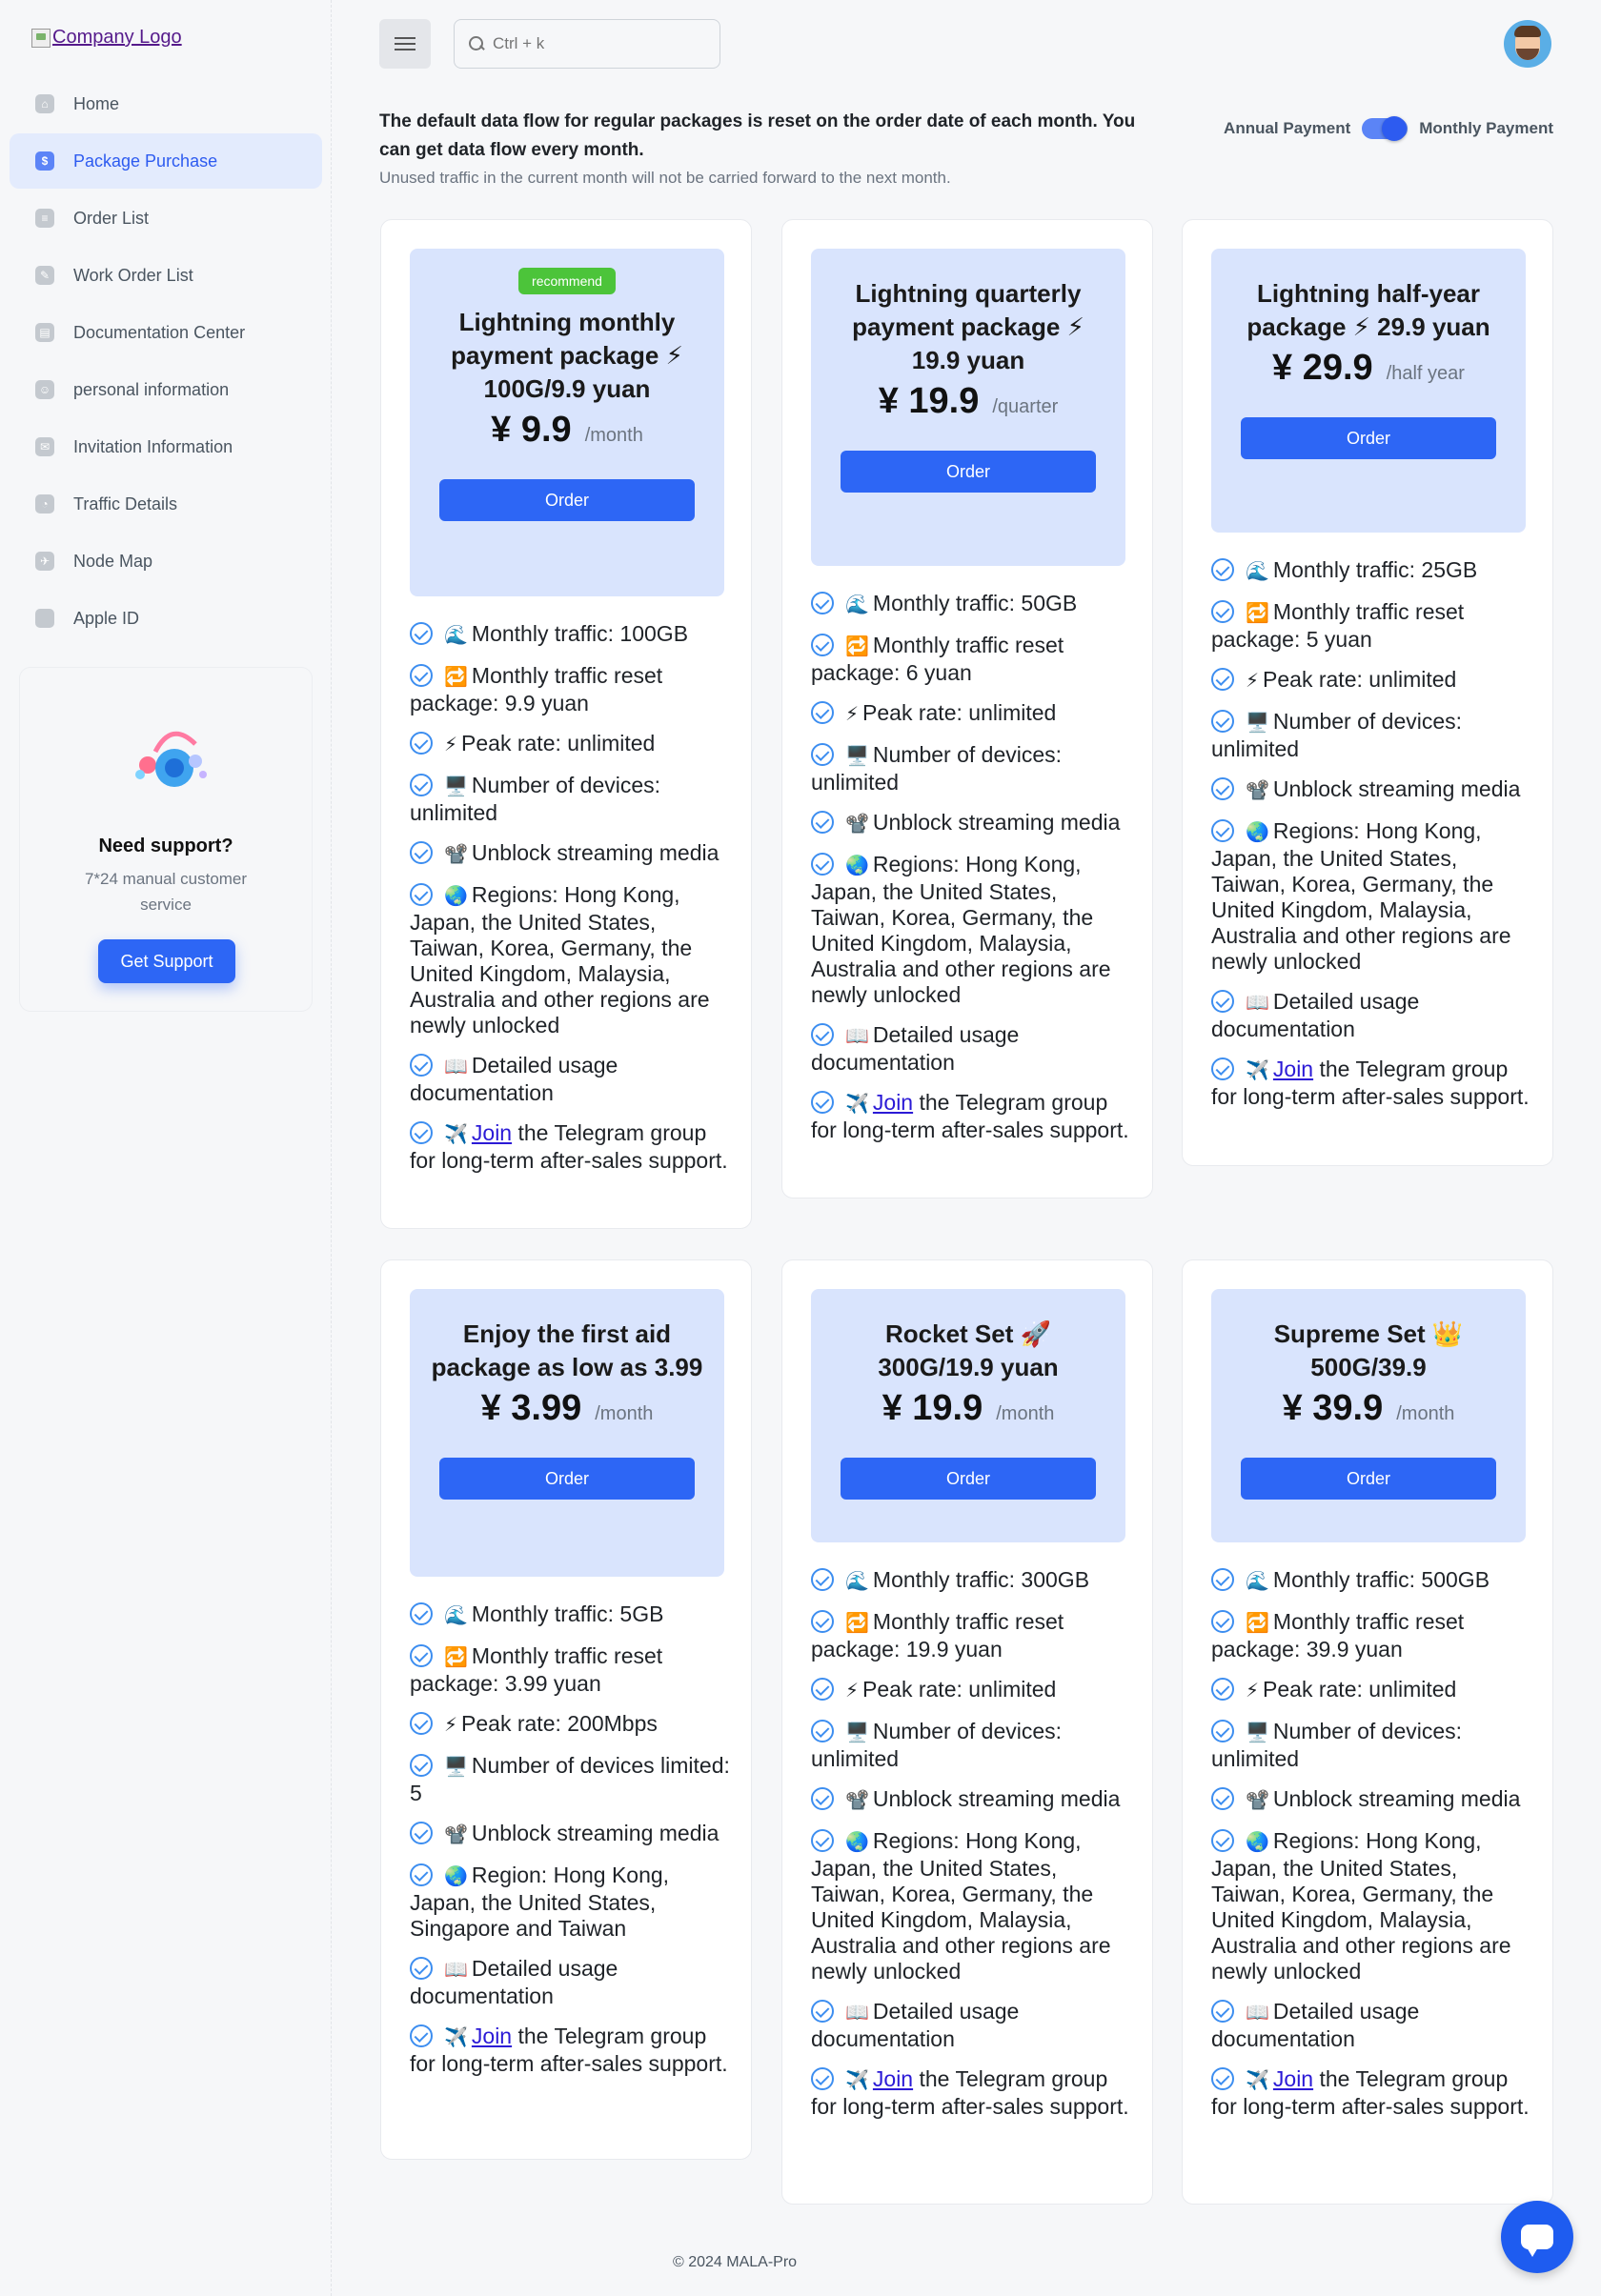 The image size is (1601, 2296). Describe the element at coordinates (1287, 128) in the screenshot. I see `annual-payment-label: Annual Payment` at that location.